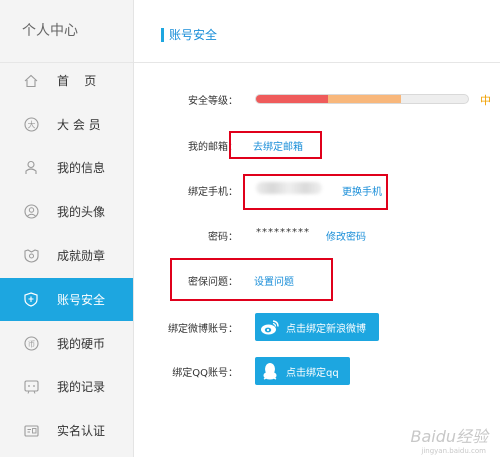 The height and width of the screenshot is (457, 500). Describe the element at coordinates (81, 168) in the screenshot. I see `sidebar-item-label: 我的信息` at that location.